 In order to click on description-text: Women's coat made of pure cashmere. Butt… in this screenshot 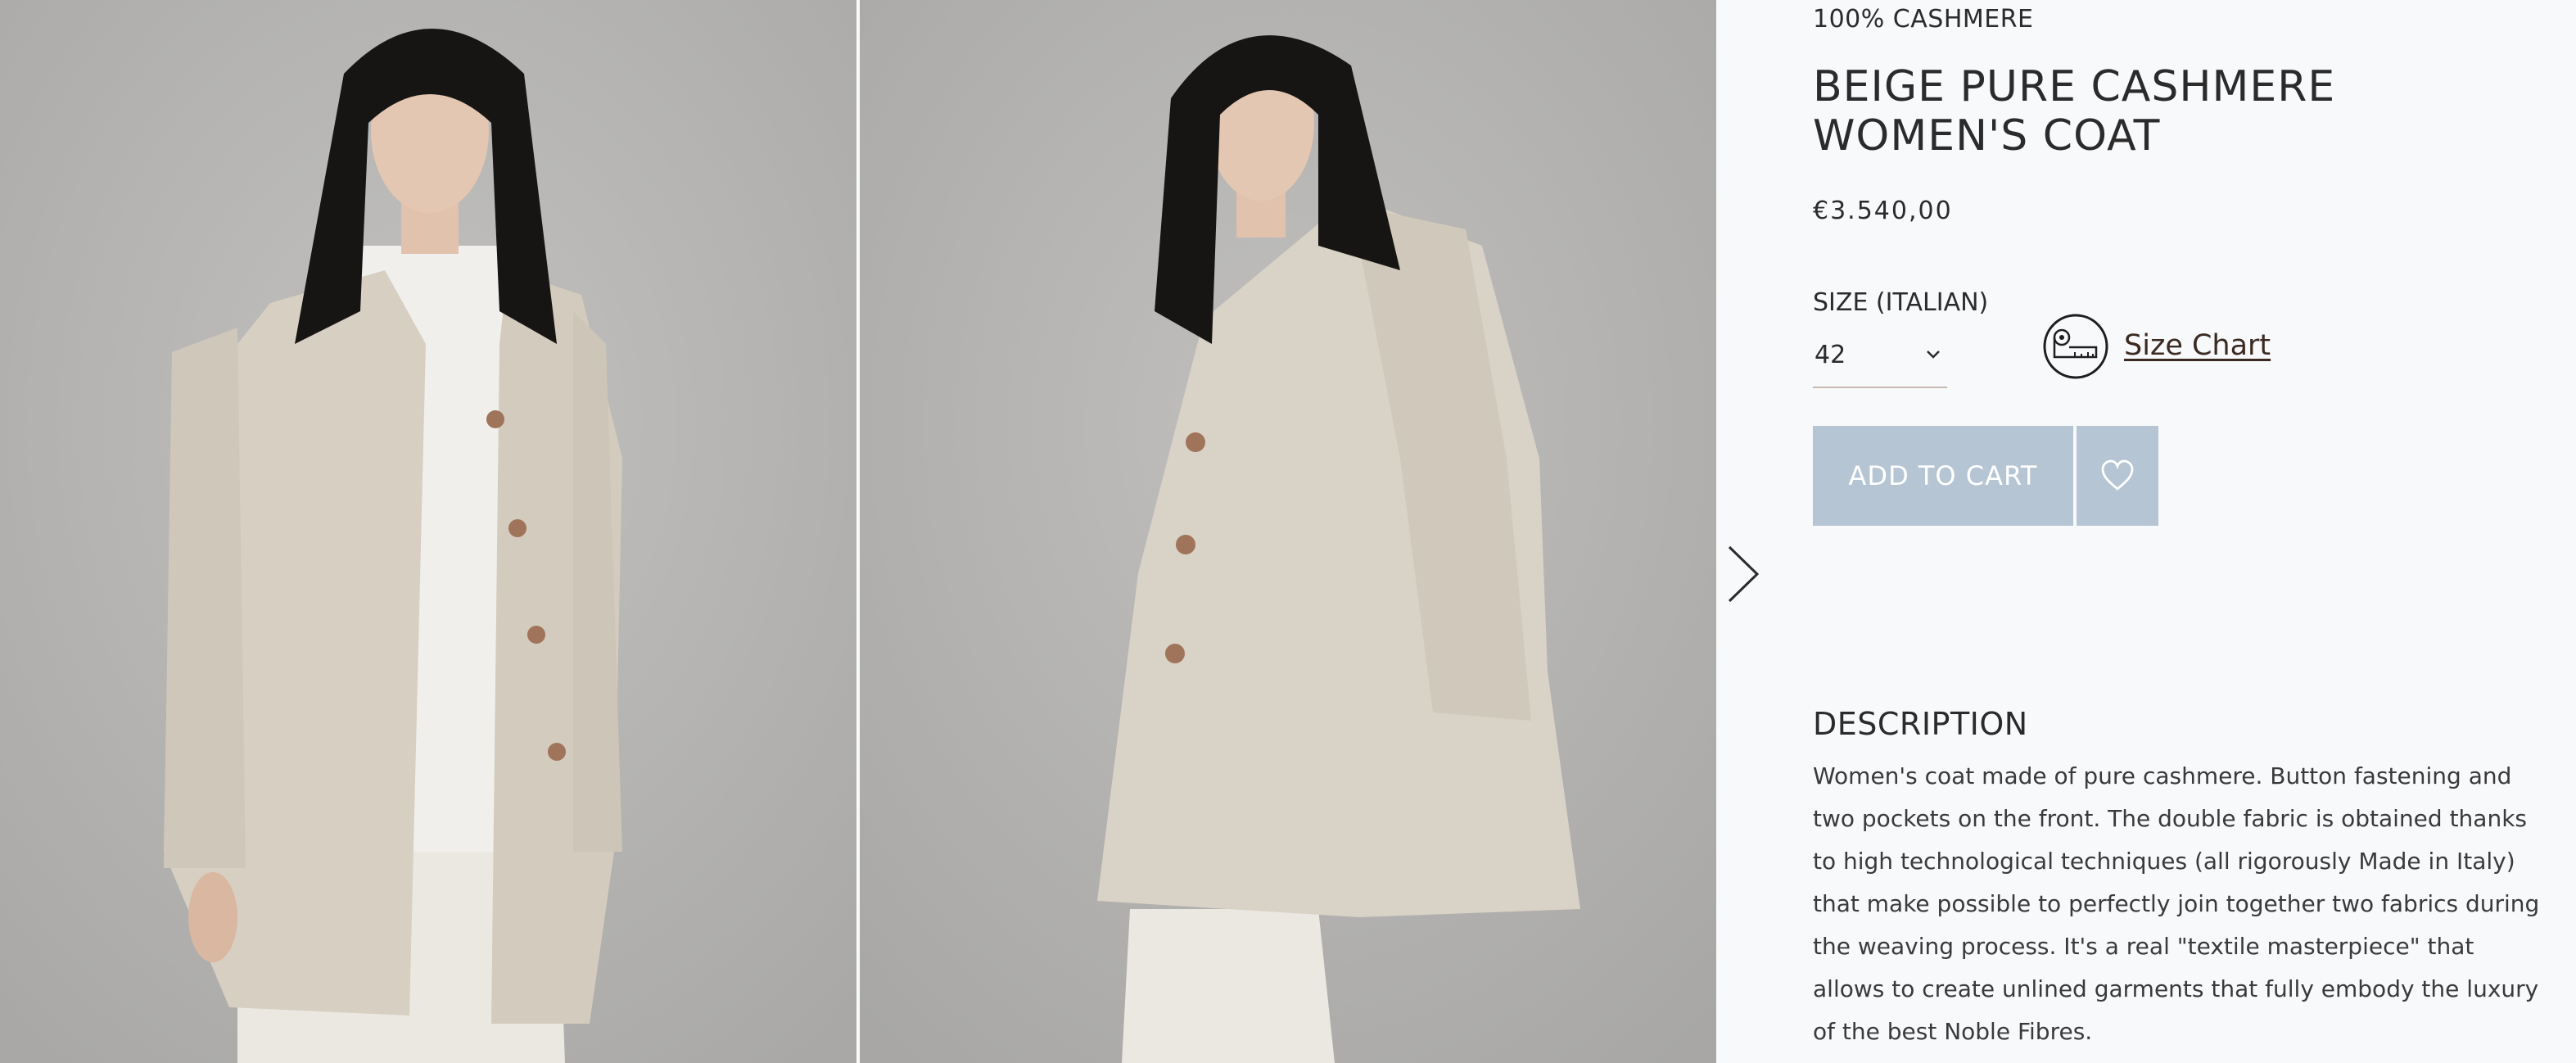, I will do `click(2176, 903)`.